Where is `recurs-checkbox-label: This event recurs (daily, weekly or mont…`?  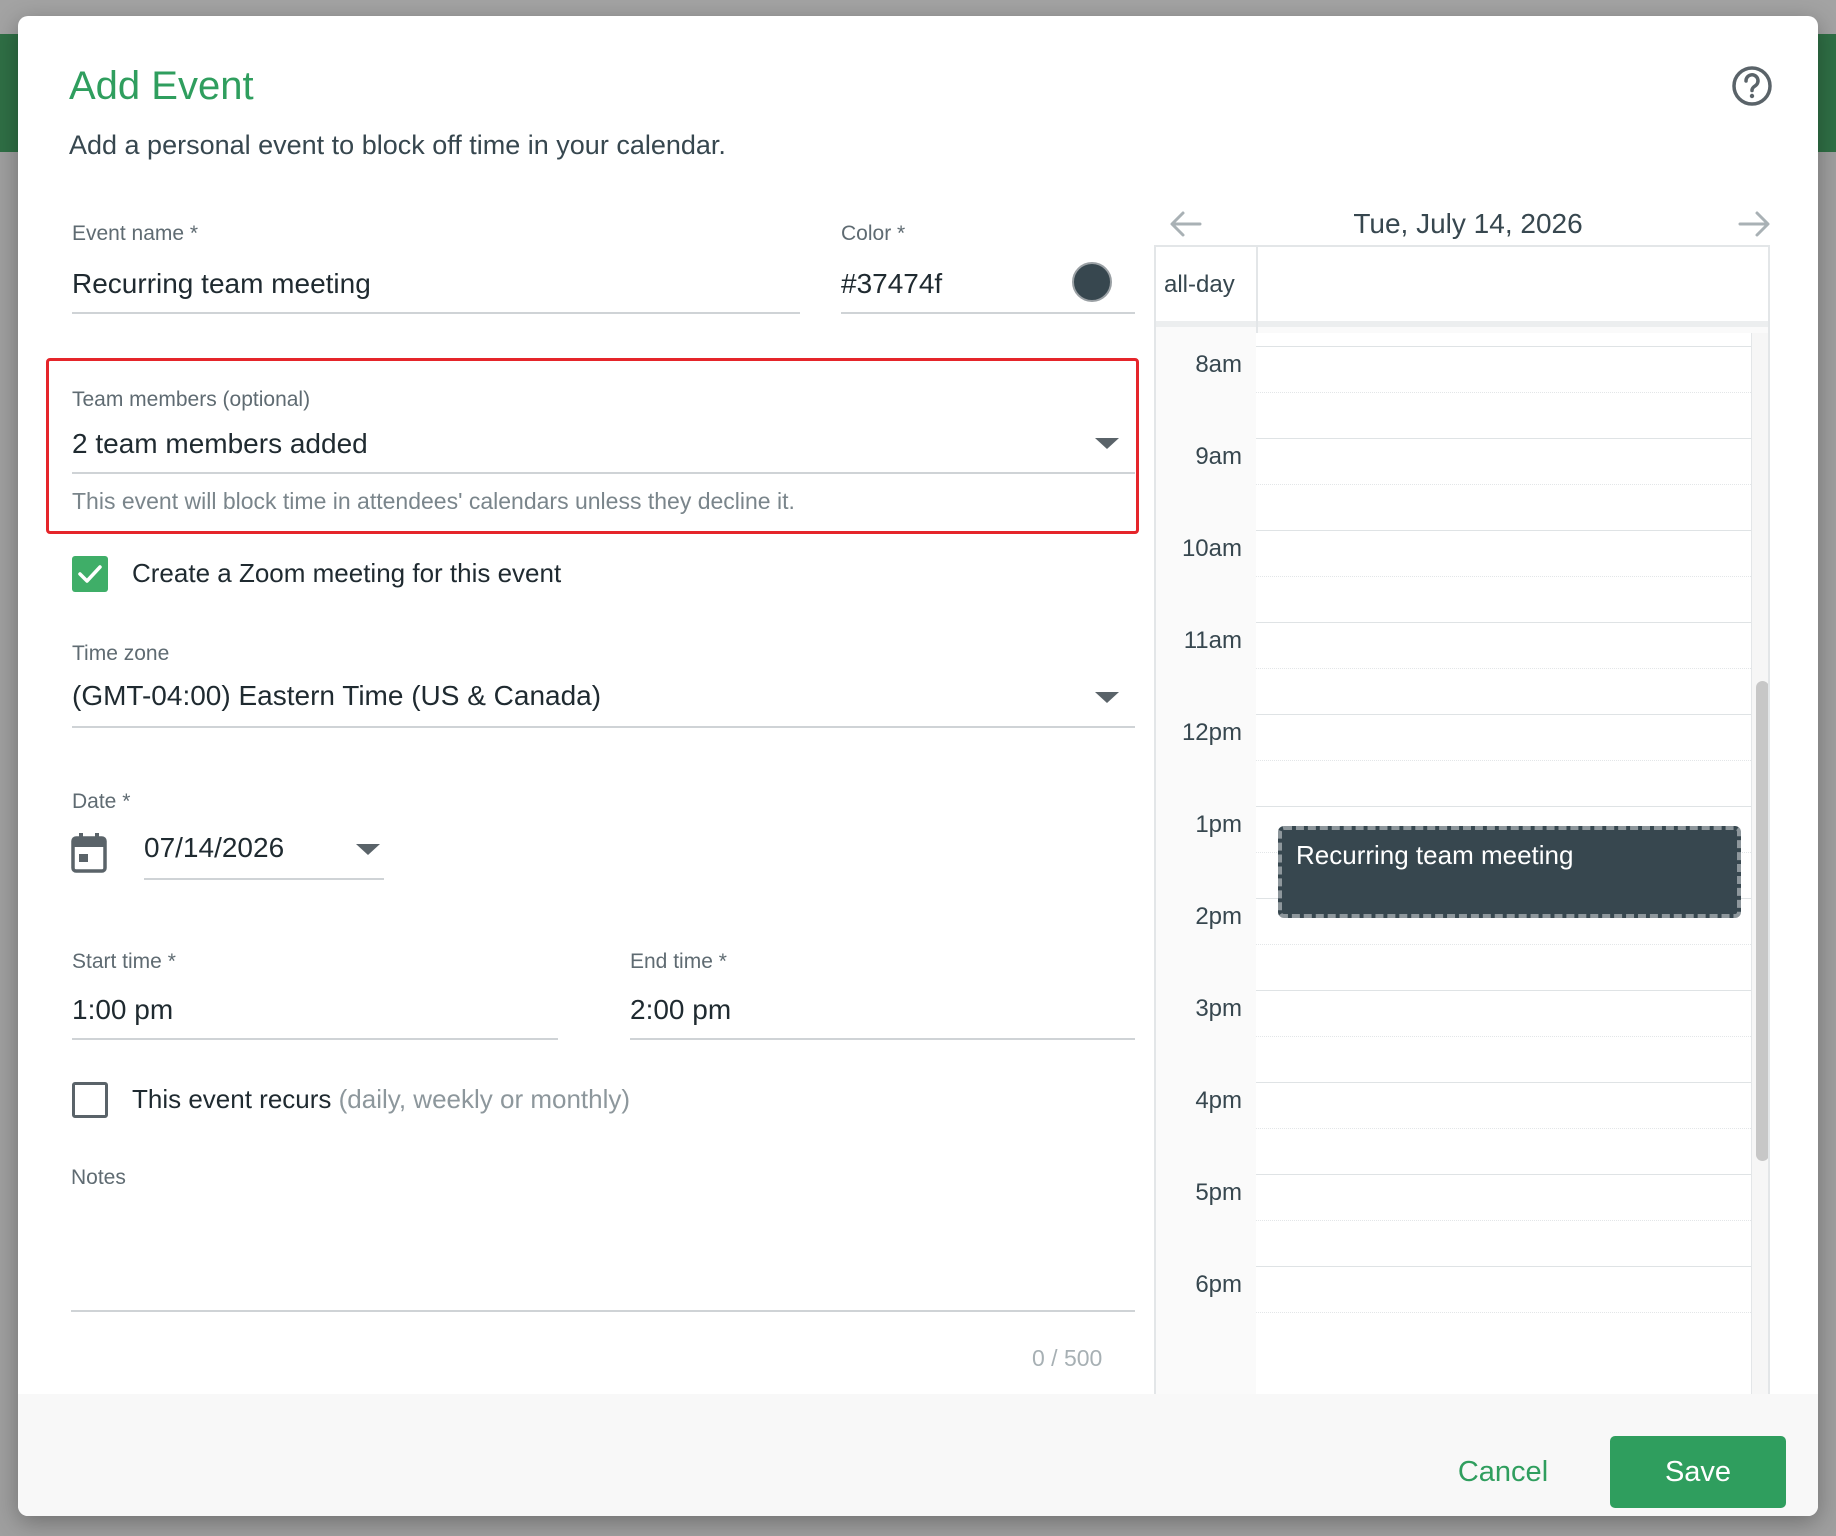 recurs-checkbox-label: This event recurs (daily, weekly or mont… is located at coordinates (381, 1099).